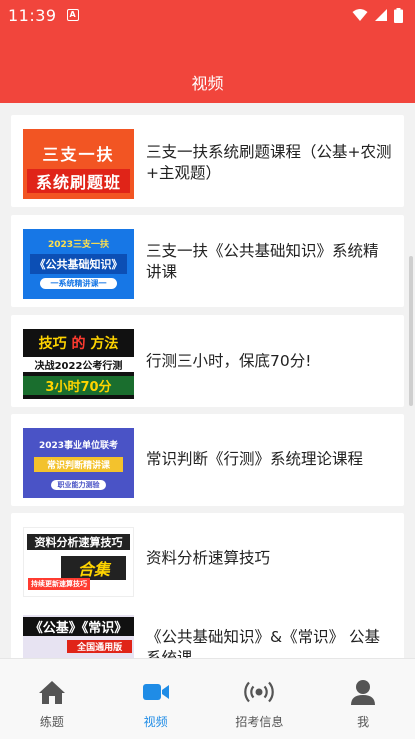  I want to click on nav-label: 视频, so click(155, 722).